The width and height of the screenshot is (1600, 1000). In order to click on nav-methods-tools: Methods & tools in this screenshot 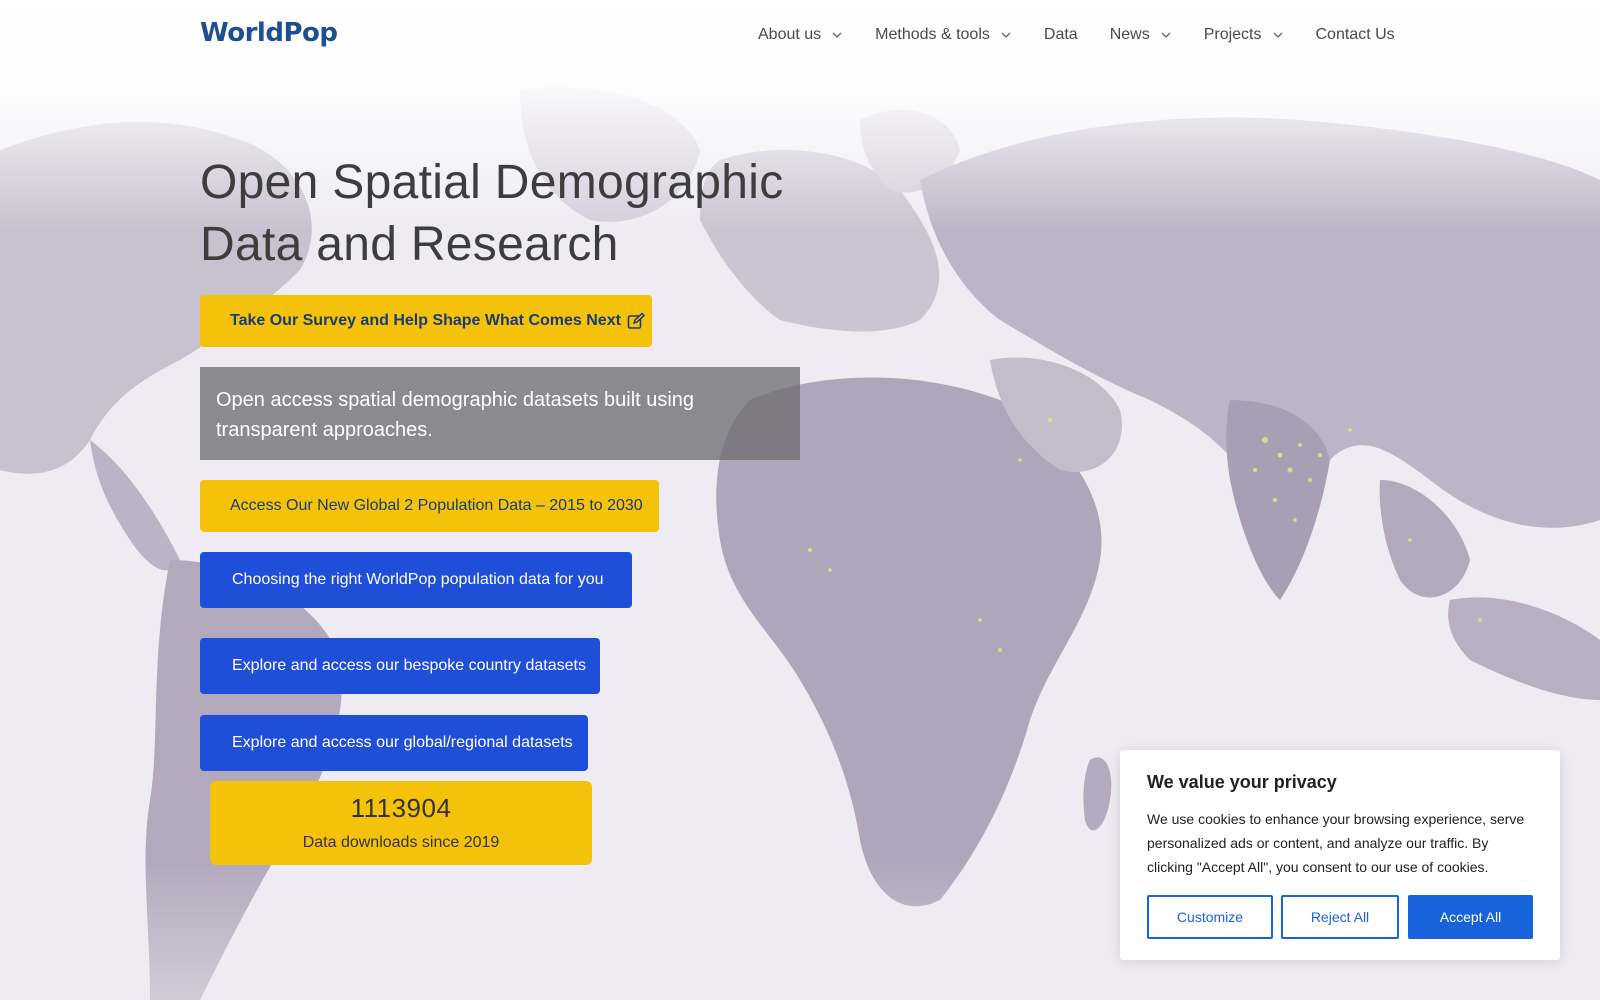, I will do `click(943, 35)`.